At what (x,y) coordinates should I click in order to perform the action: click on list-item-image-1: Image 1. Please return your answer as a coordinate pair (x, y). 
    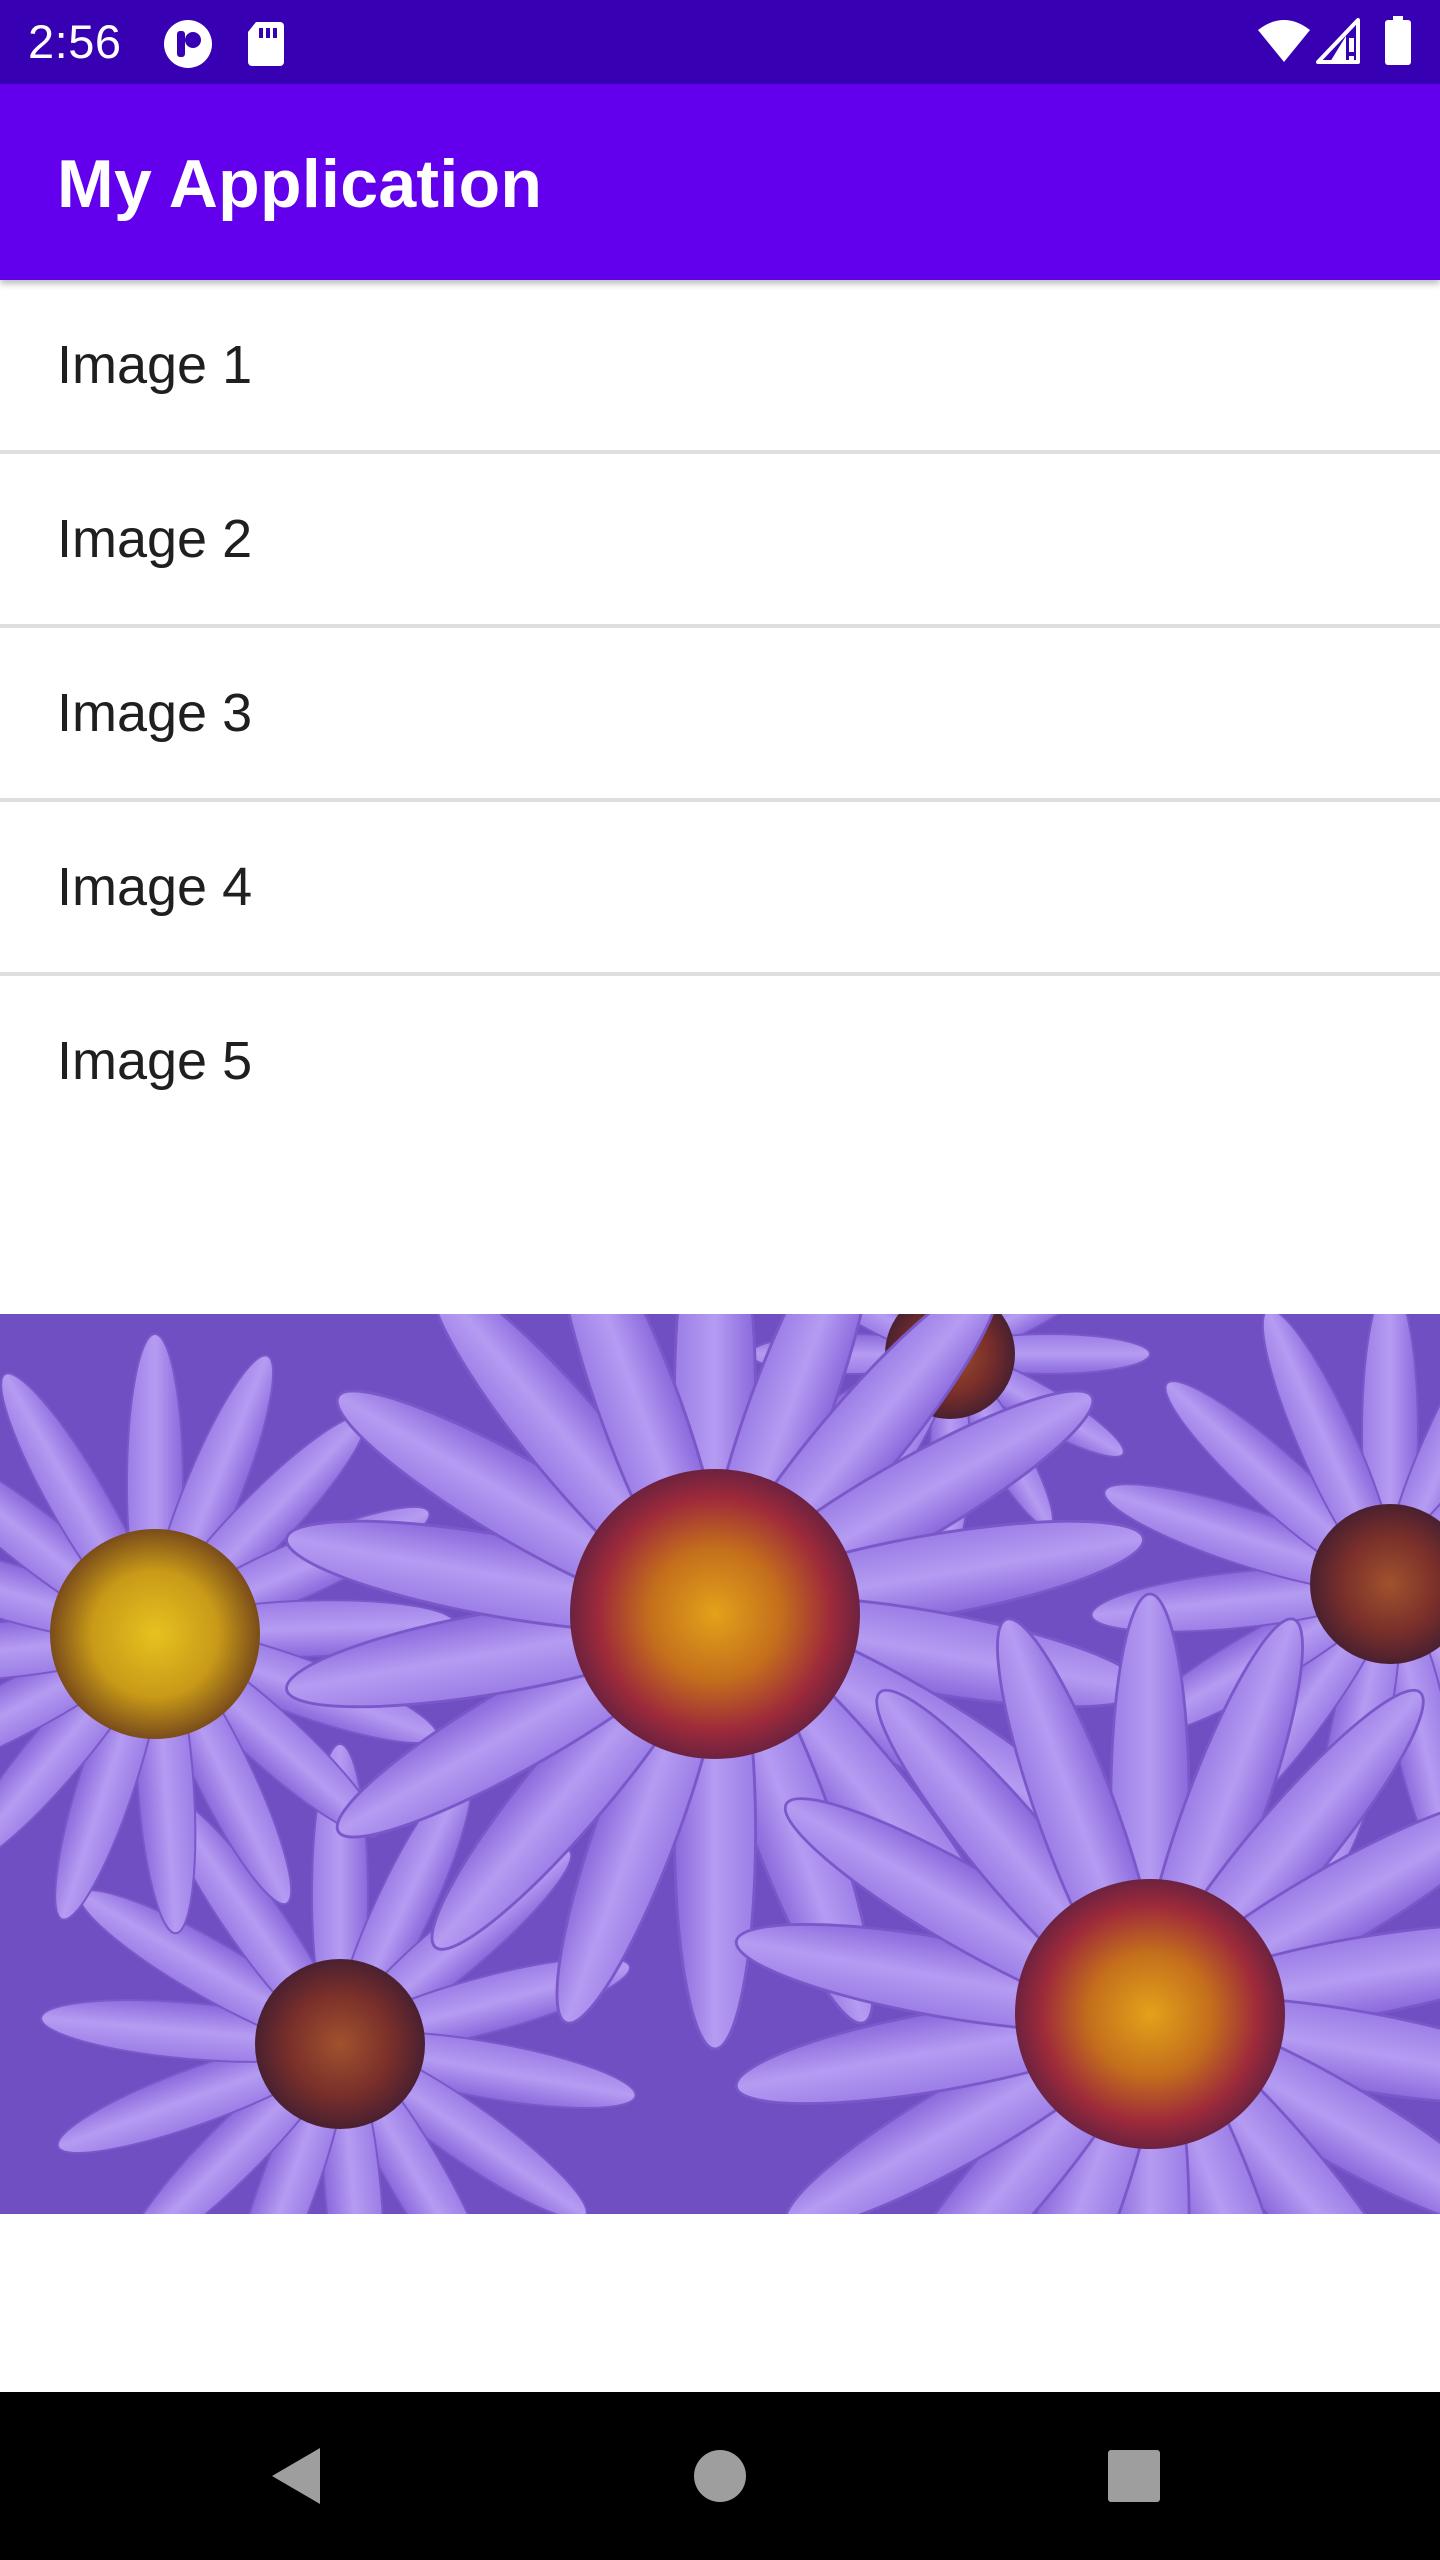
    Looking at the image, I should click on (720, 367).